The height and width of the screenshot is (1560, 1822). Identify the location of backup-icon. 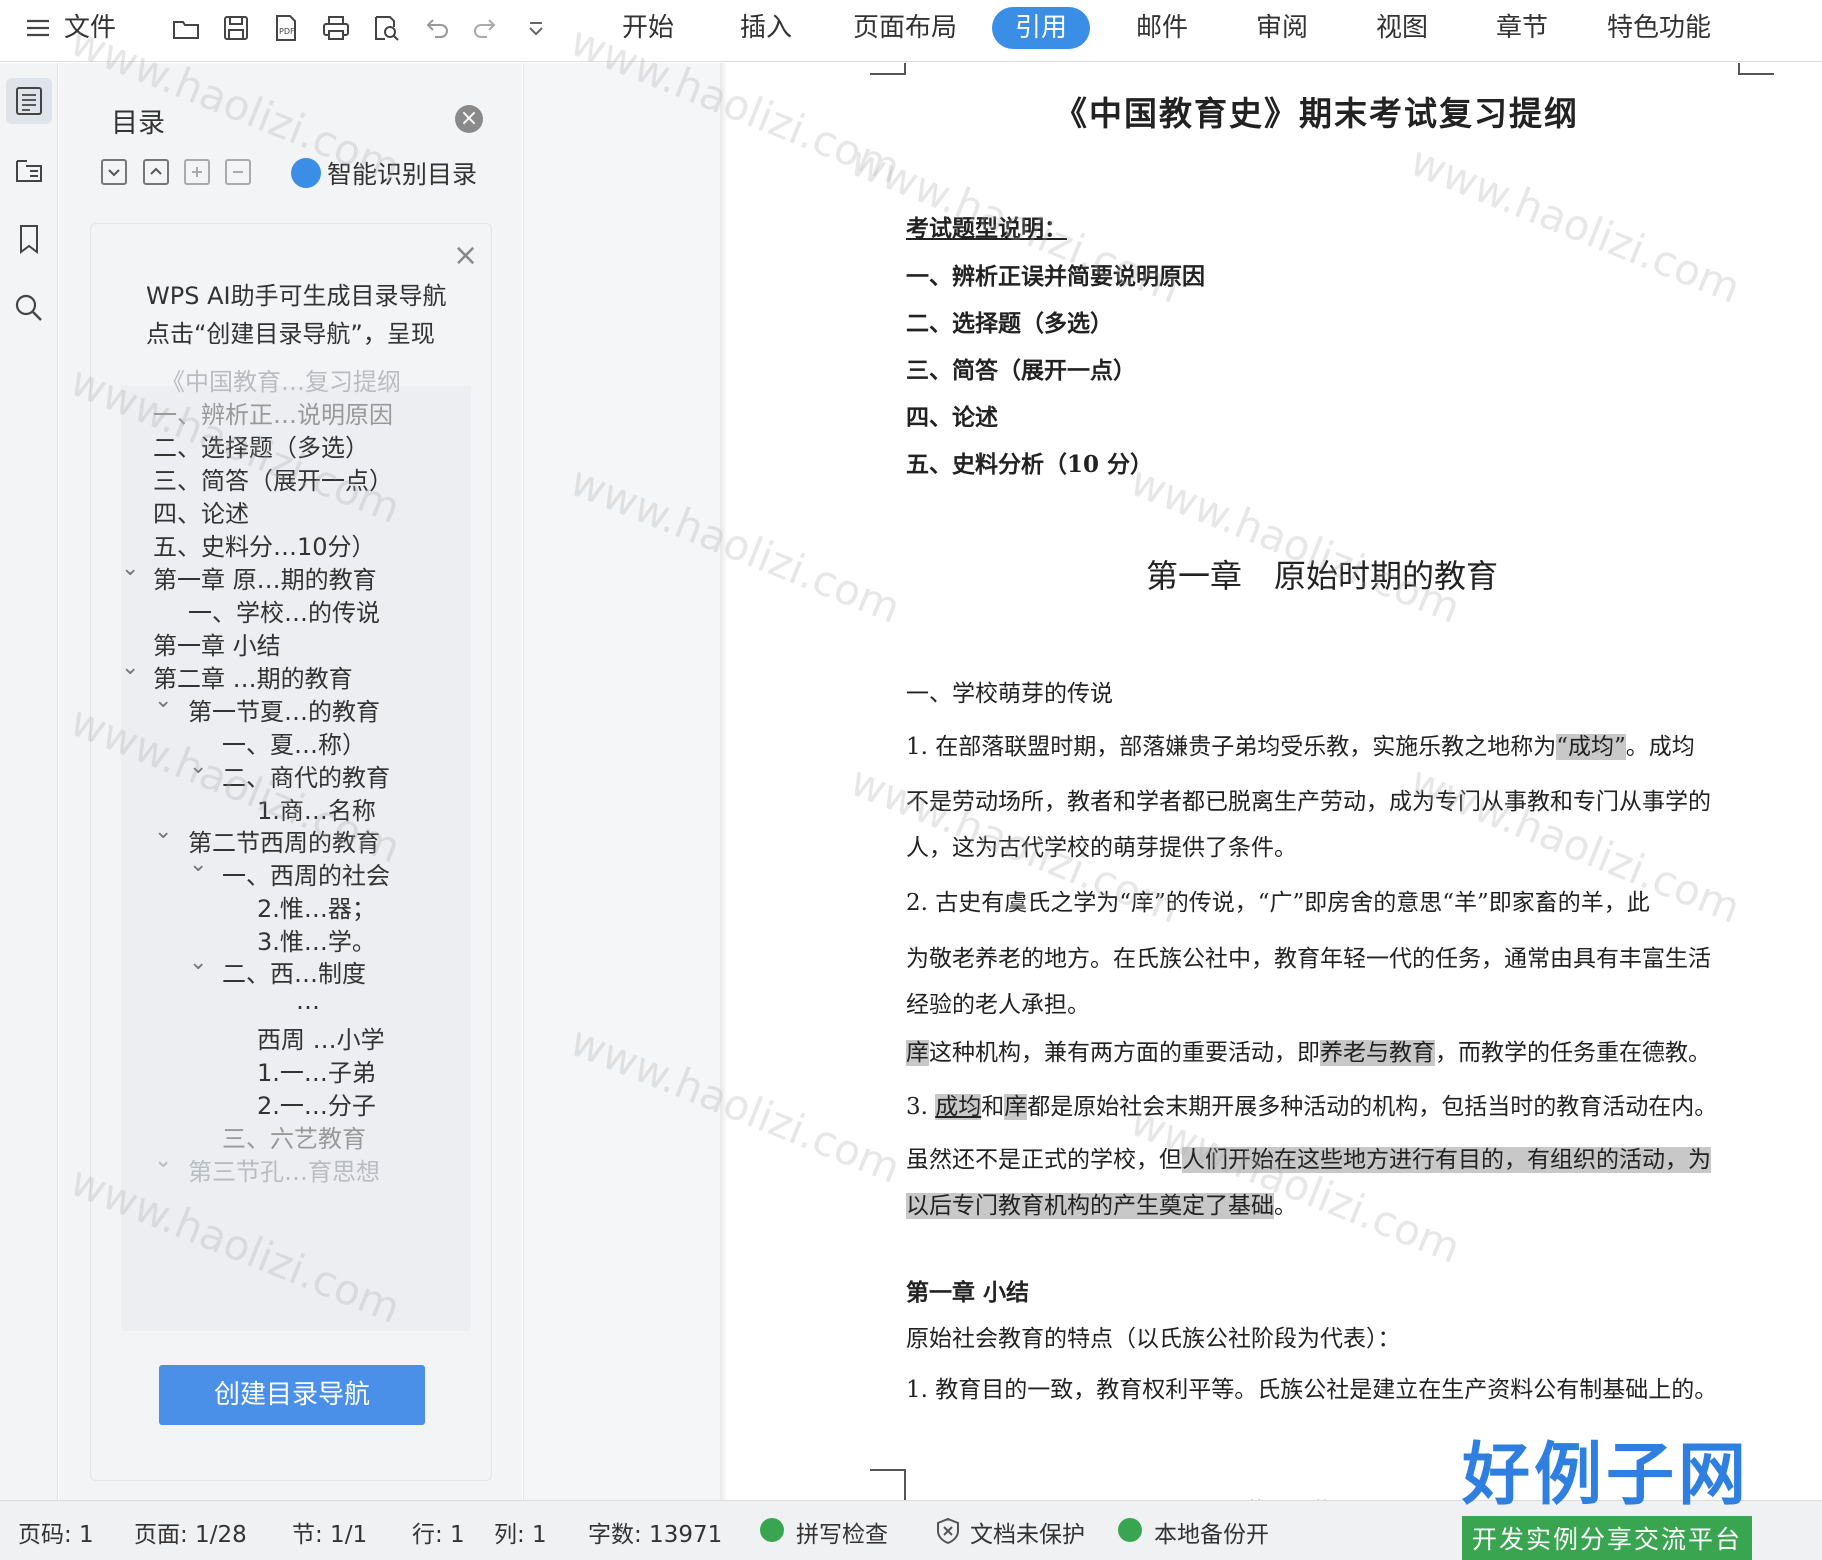
(1130, 1530).